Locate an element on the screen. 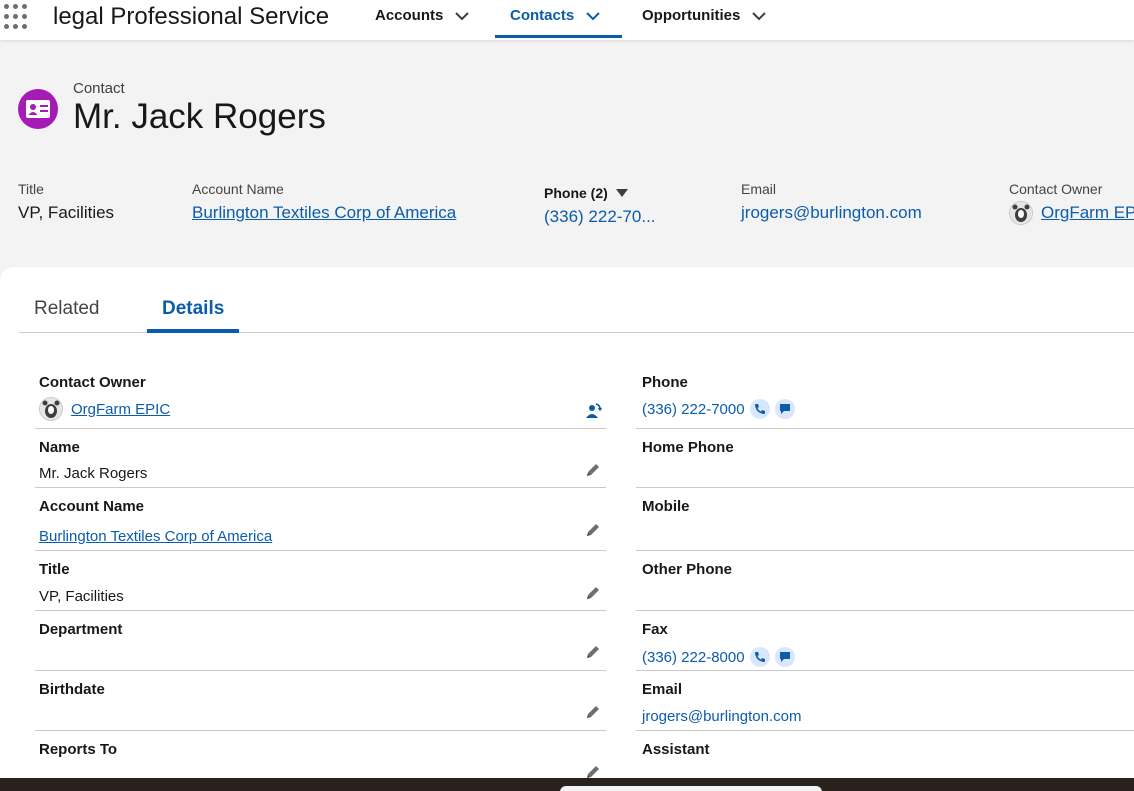  field-label: Reports To is located at coordinates (78, 749).